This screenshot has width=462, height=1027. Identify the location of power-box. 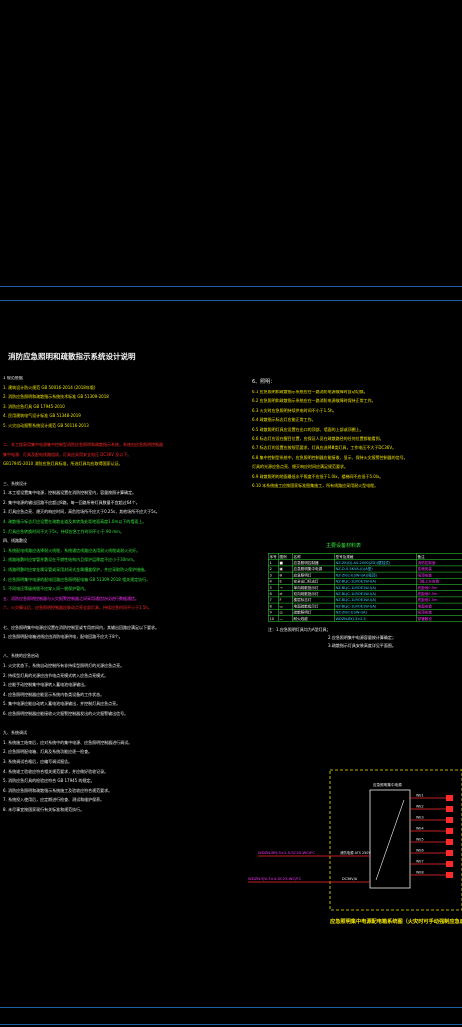
(390, 839).